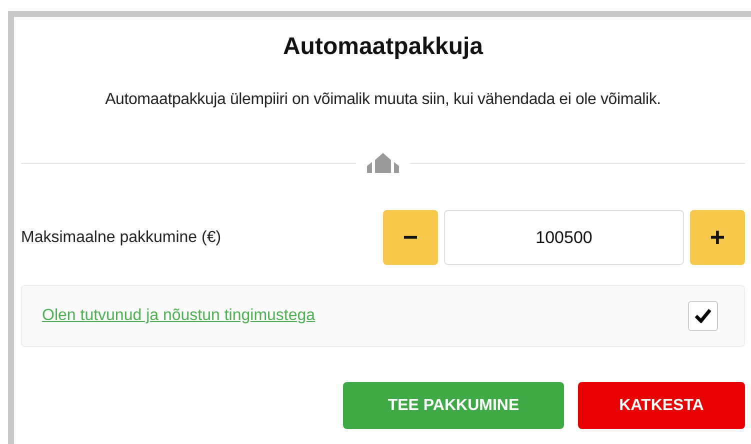  What do you see at coordinates (410, 237) in the screenshot?
I see `decrement-button: −` at bounding box center [410, 237].